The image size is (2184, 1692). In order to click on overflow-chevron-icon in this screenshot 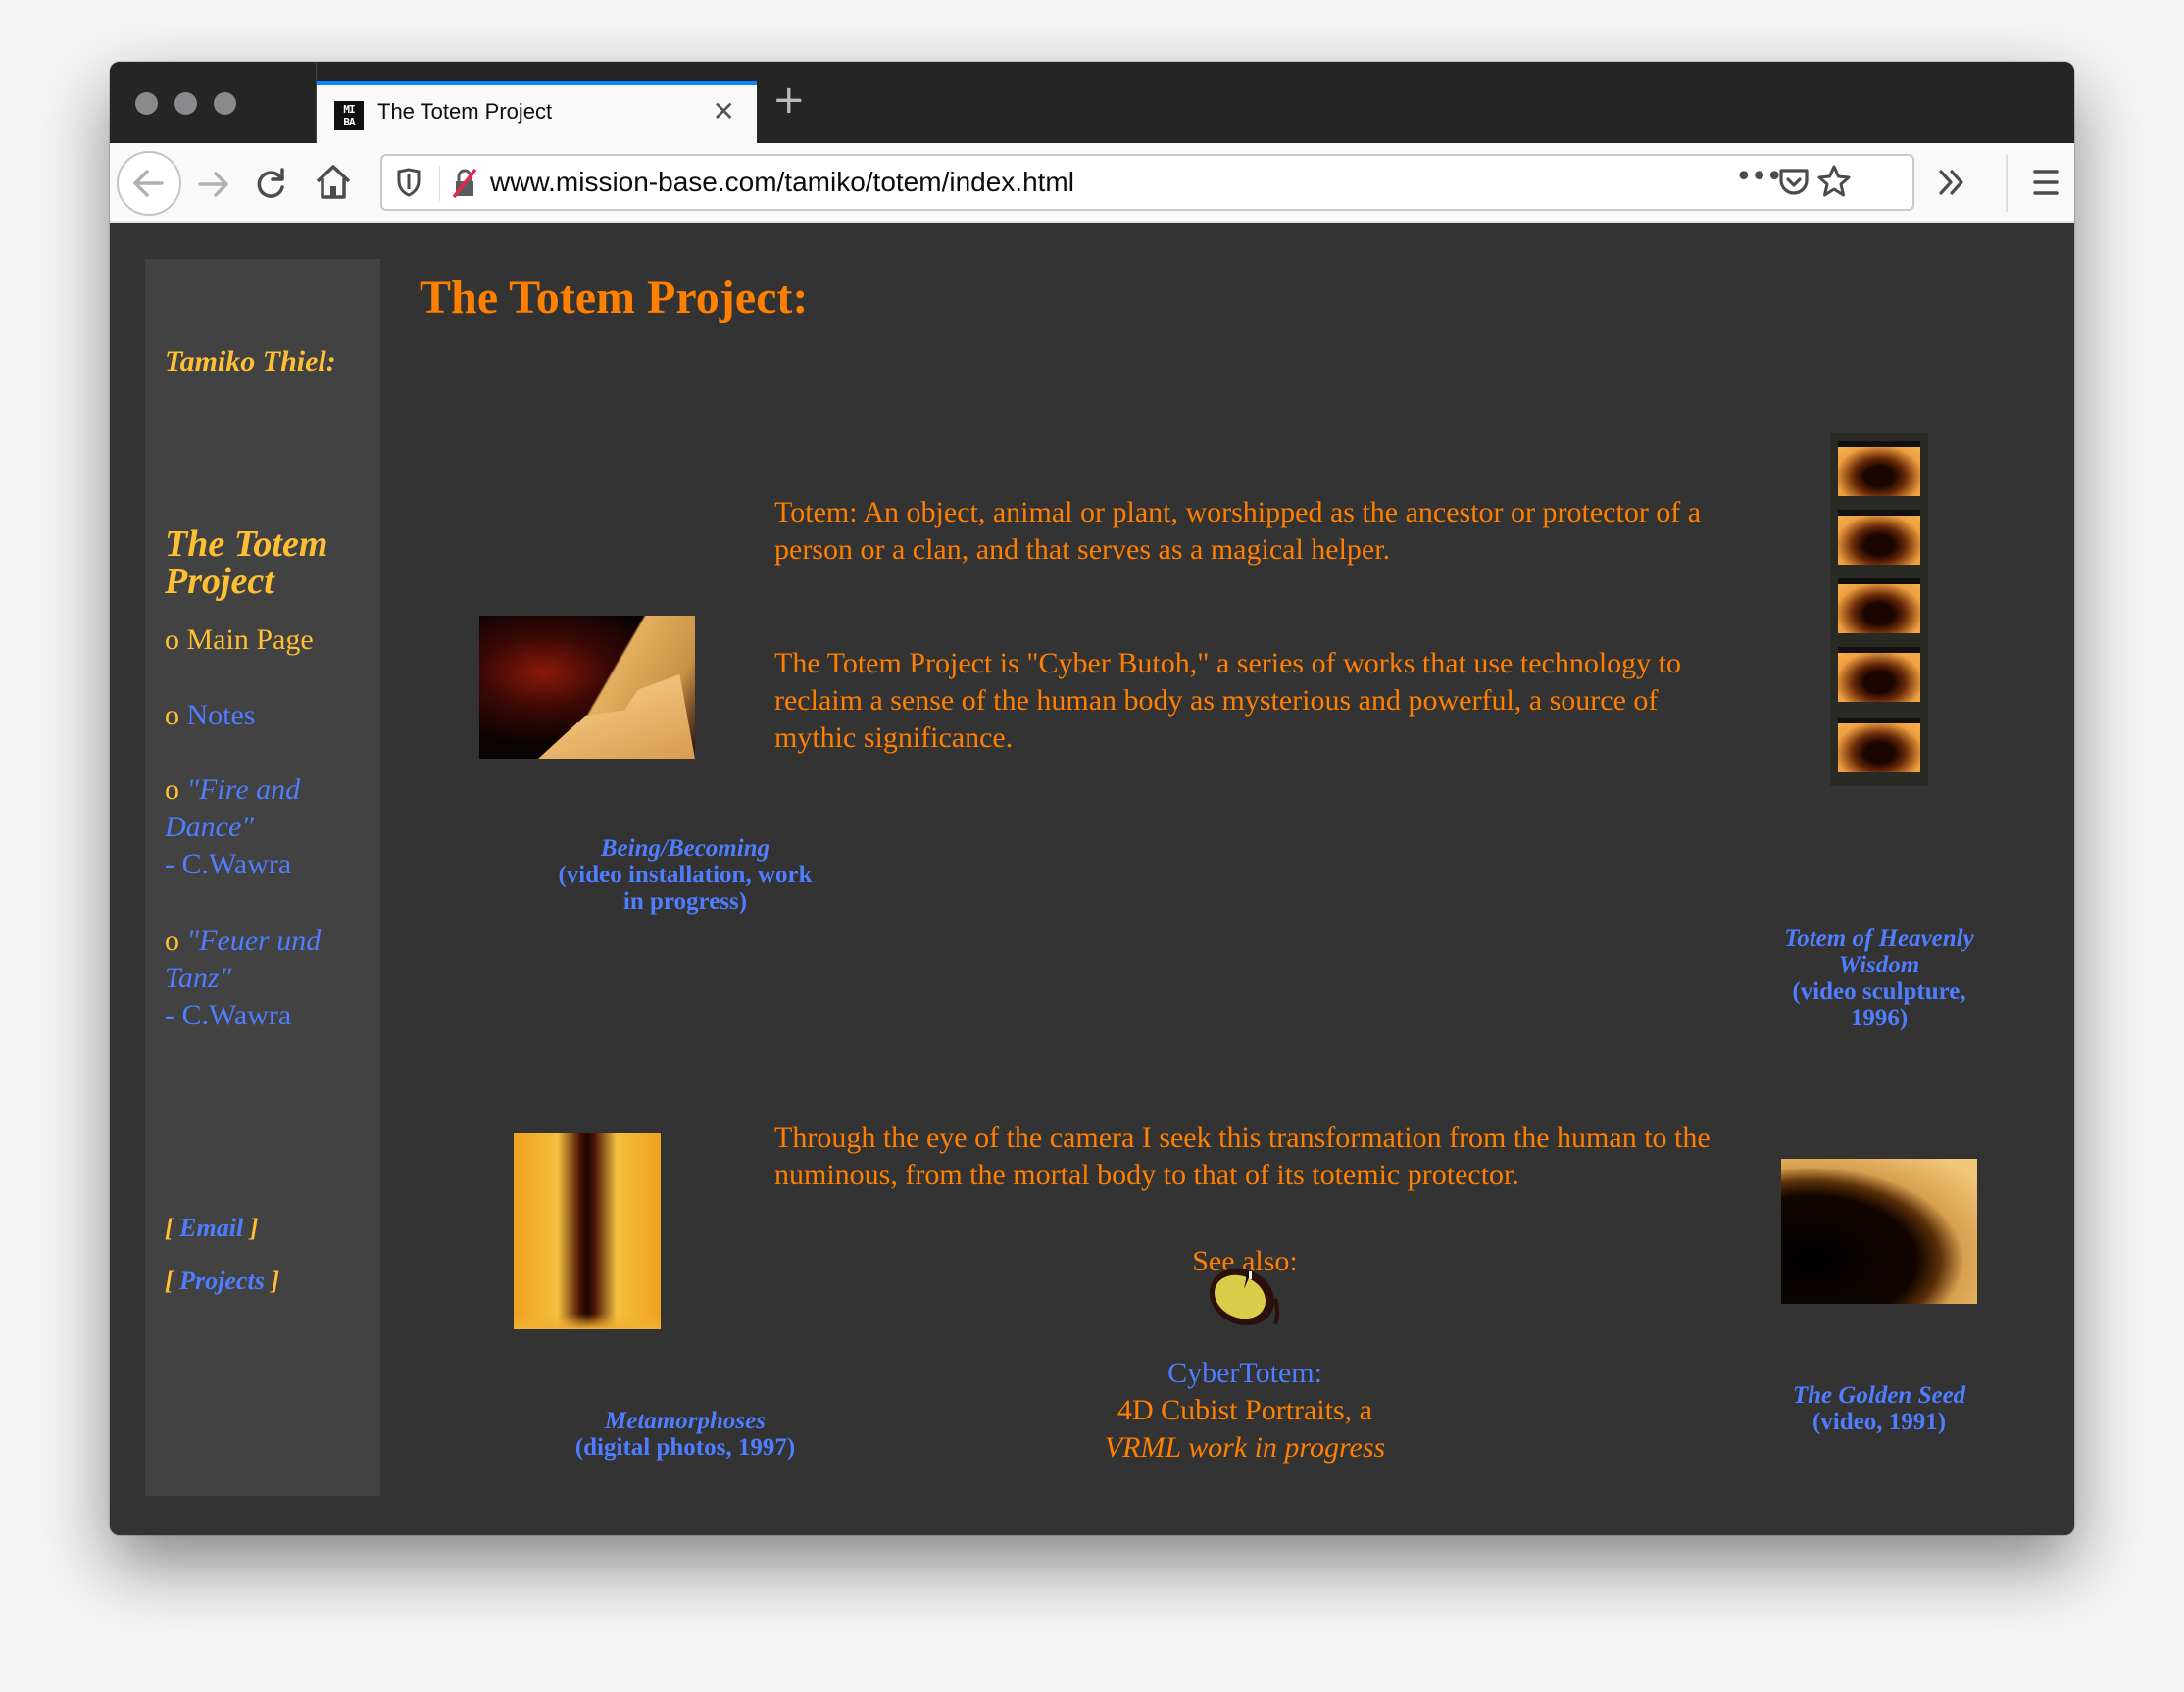, I will do `click(1952, 183)`.